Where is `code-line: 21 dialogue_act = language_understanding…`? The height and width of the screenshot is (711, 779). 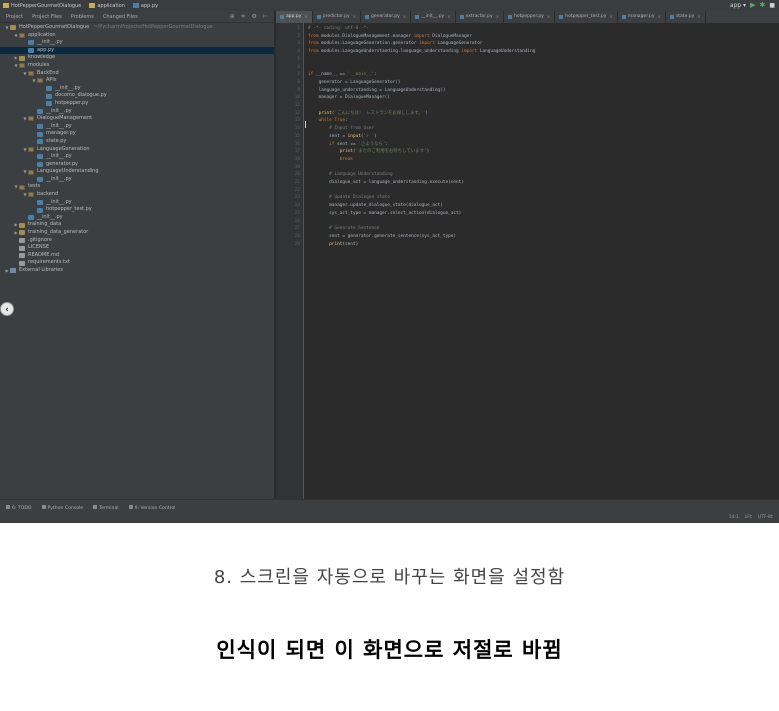 code-line: 21 dialogue_act = language_understanding… is located at coordinates (534, 183).